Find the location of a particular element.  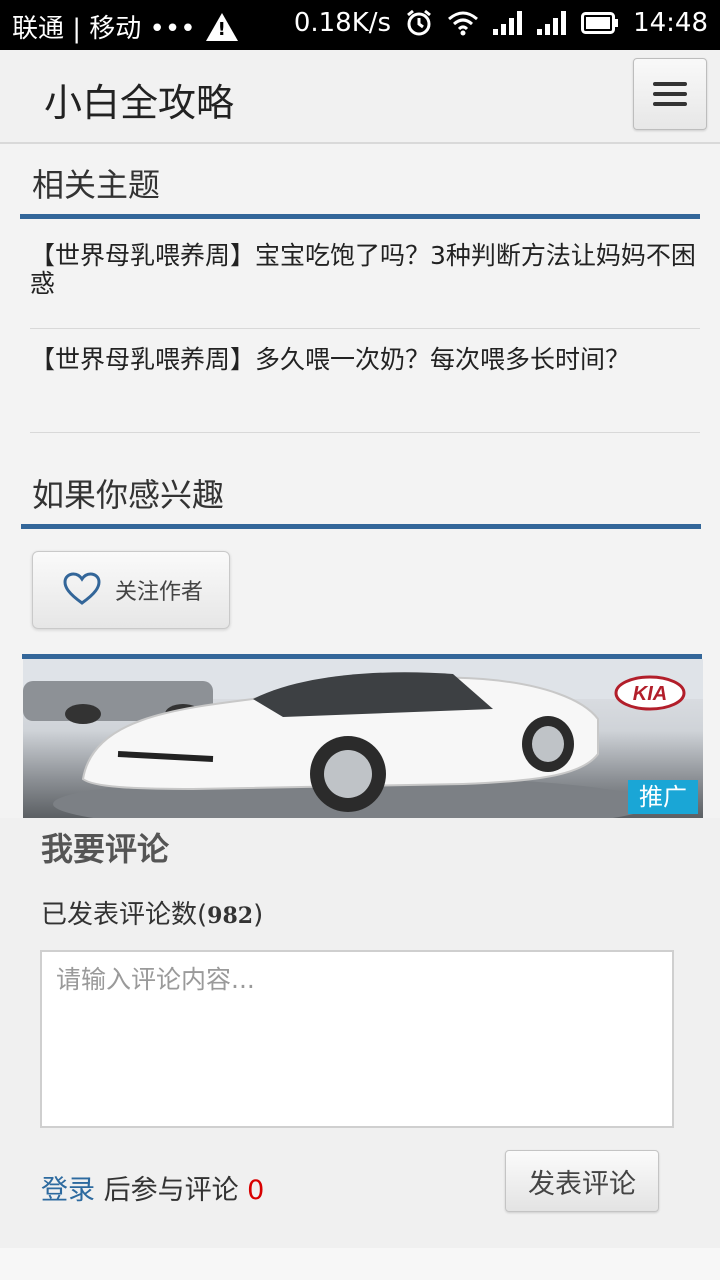

menu-button is located at coordinates (670, 94).